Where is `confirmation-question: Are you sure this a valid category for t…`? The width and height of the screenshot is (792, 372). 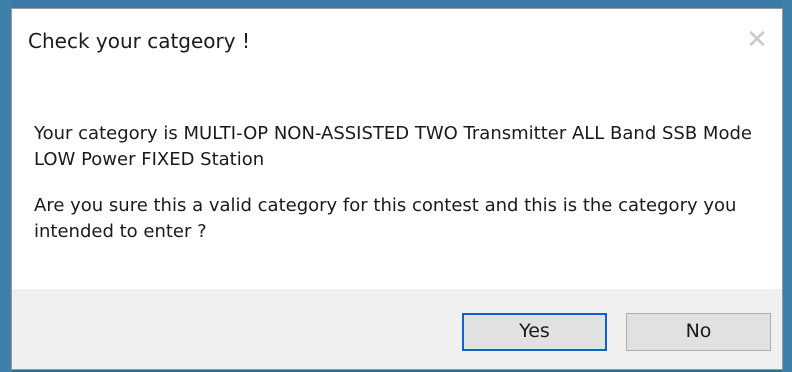 confirmation-question: Are you sure this a valid category for t… is located at coordinates (385, 218).